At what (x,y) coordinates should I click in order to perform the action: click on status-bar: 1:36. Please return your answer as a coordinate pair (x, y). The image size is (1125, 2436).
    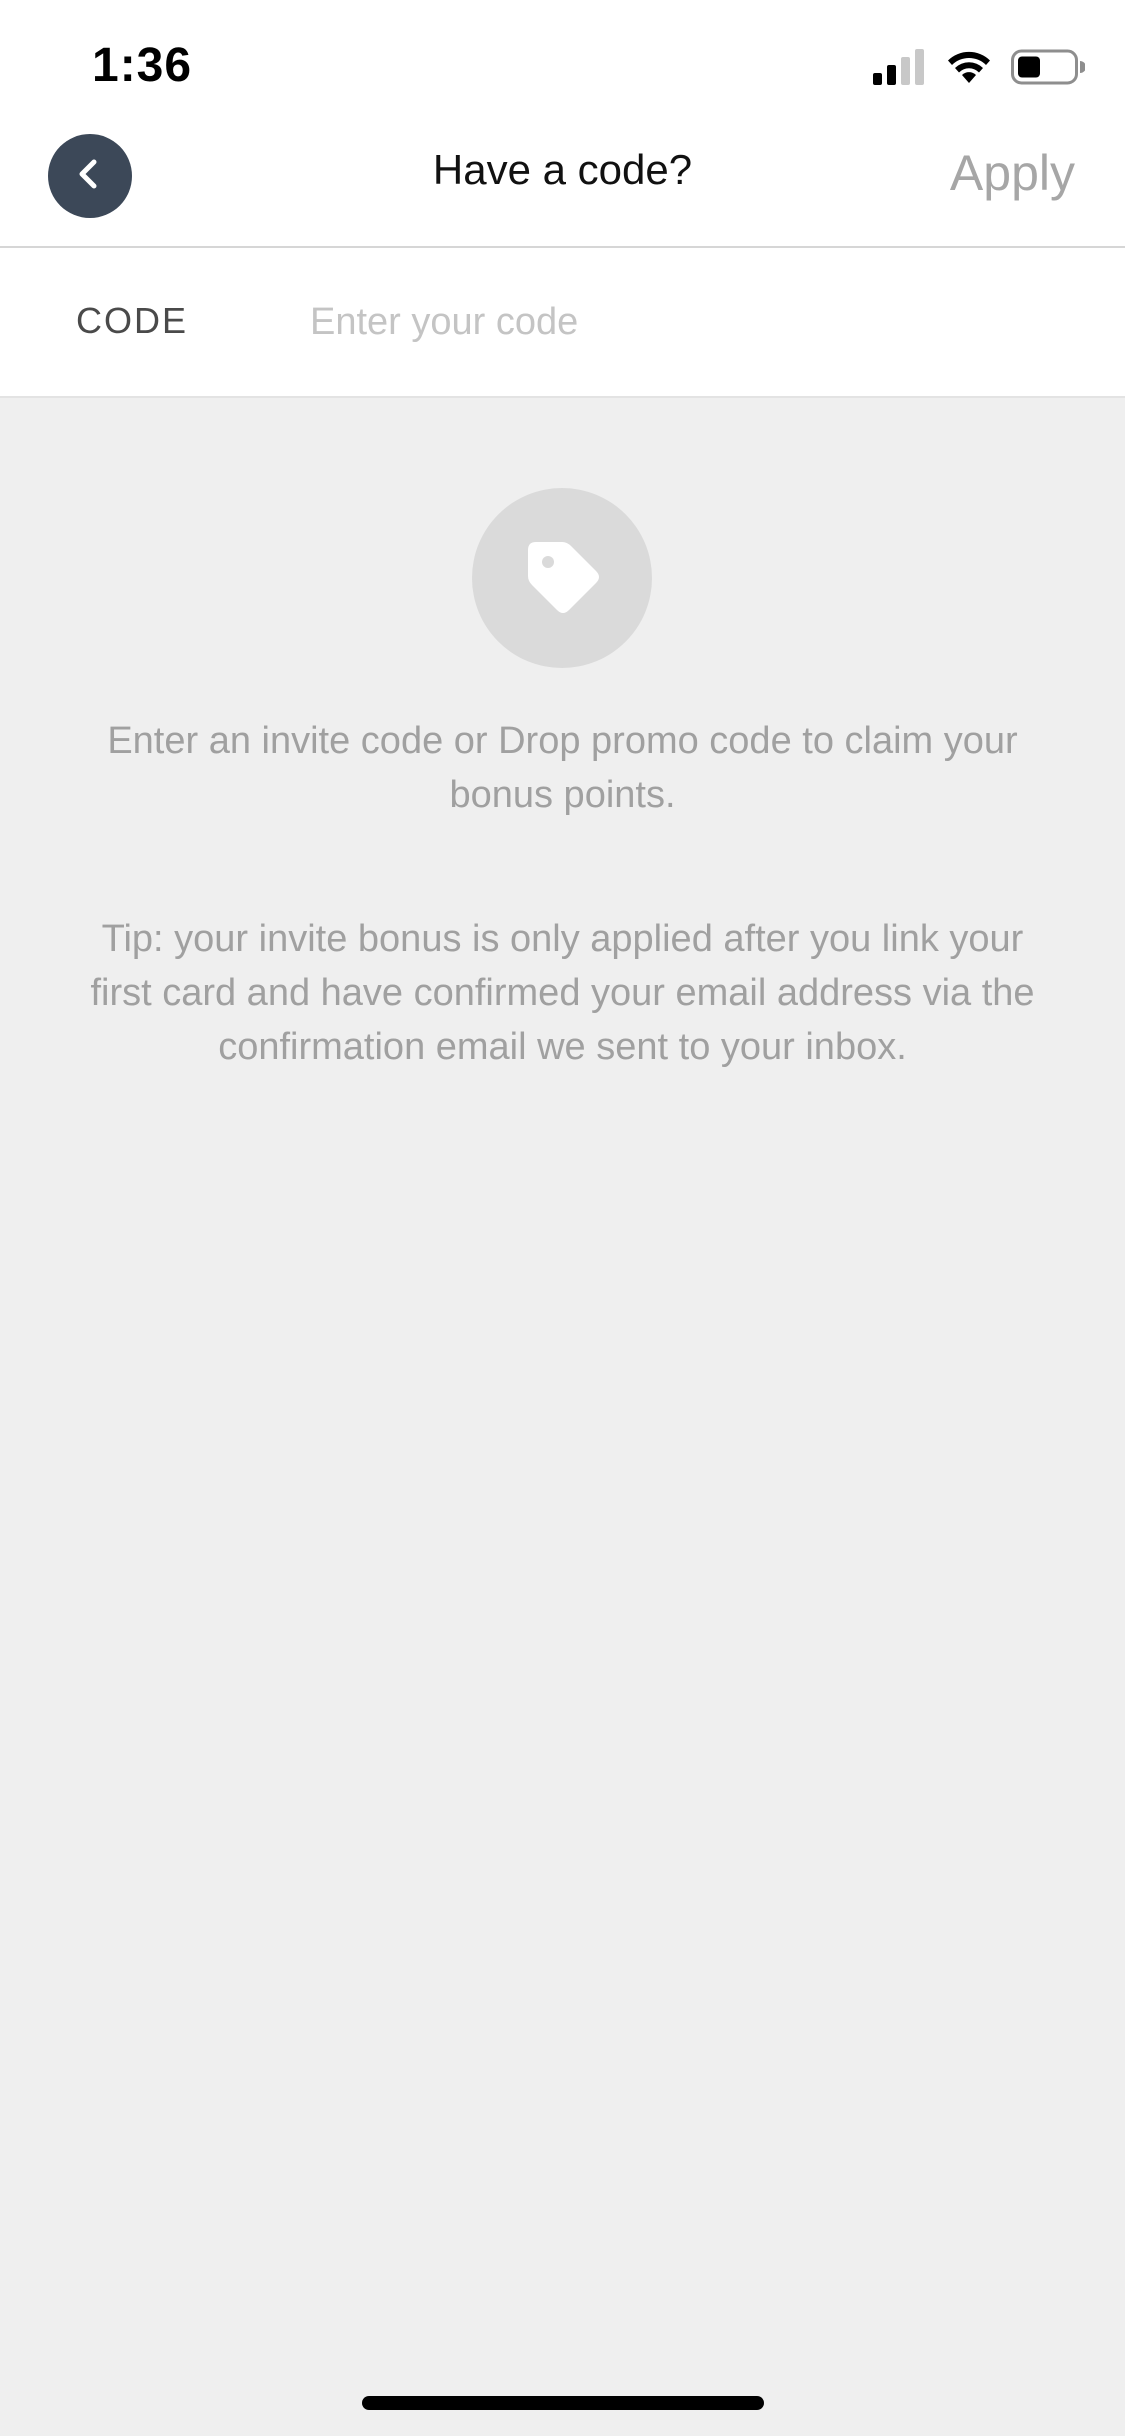
    Looking at the image, I should click on (562, 66).